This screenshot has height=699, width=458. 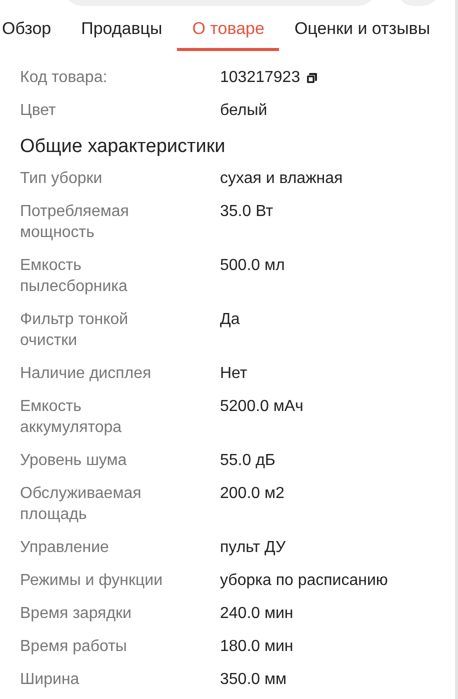 I want to click on spec-value: 500.0 мл, so click(x=253, y=266).